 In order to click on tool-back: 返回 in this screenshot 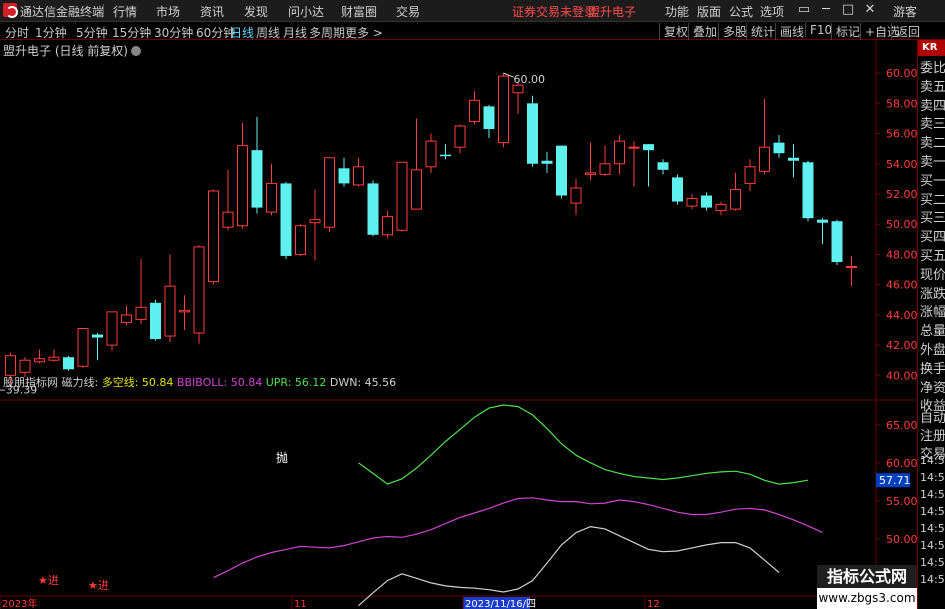, I will do `click(905, 31)`.